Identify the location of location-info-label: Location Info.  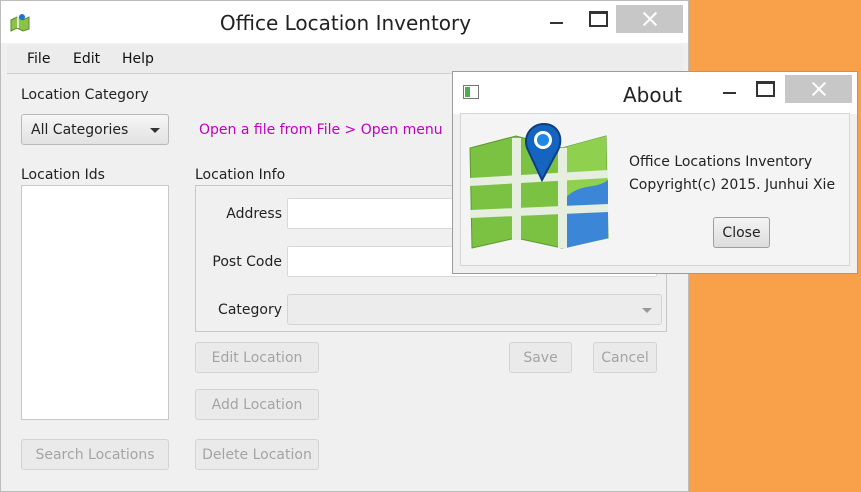
(240, 175).